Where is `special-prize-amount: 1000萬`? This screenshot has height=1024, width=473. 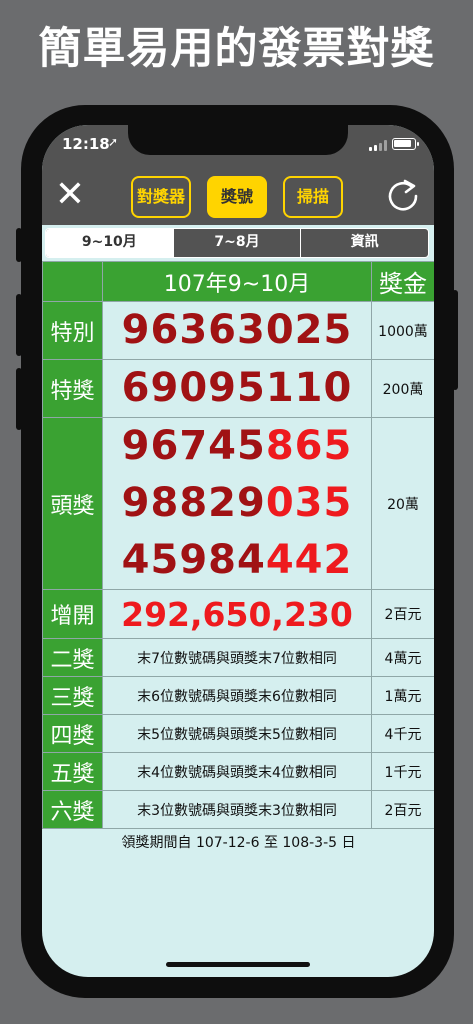
special-prize-amount: 1000萬 is located at coordinates (402, 330).